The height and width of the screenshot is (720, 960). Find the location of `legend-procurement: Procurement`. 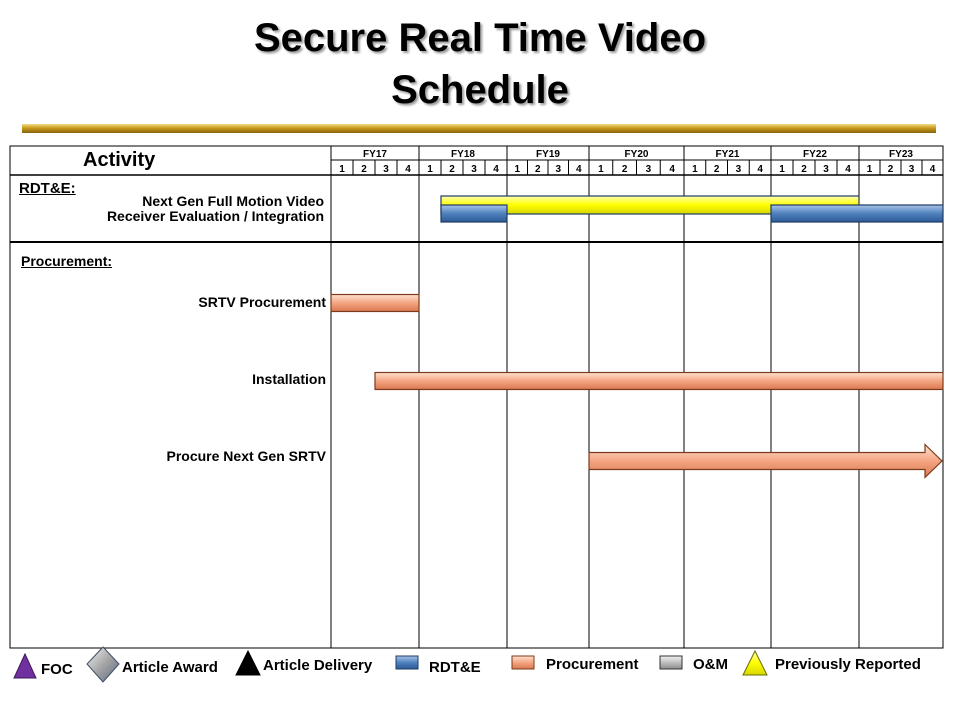

legend-procurement: Procurement is located at coordinates (592, 664).